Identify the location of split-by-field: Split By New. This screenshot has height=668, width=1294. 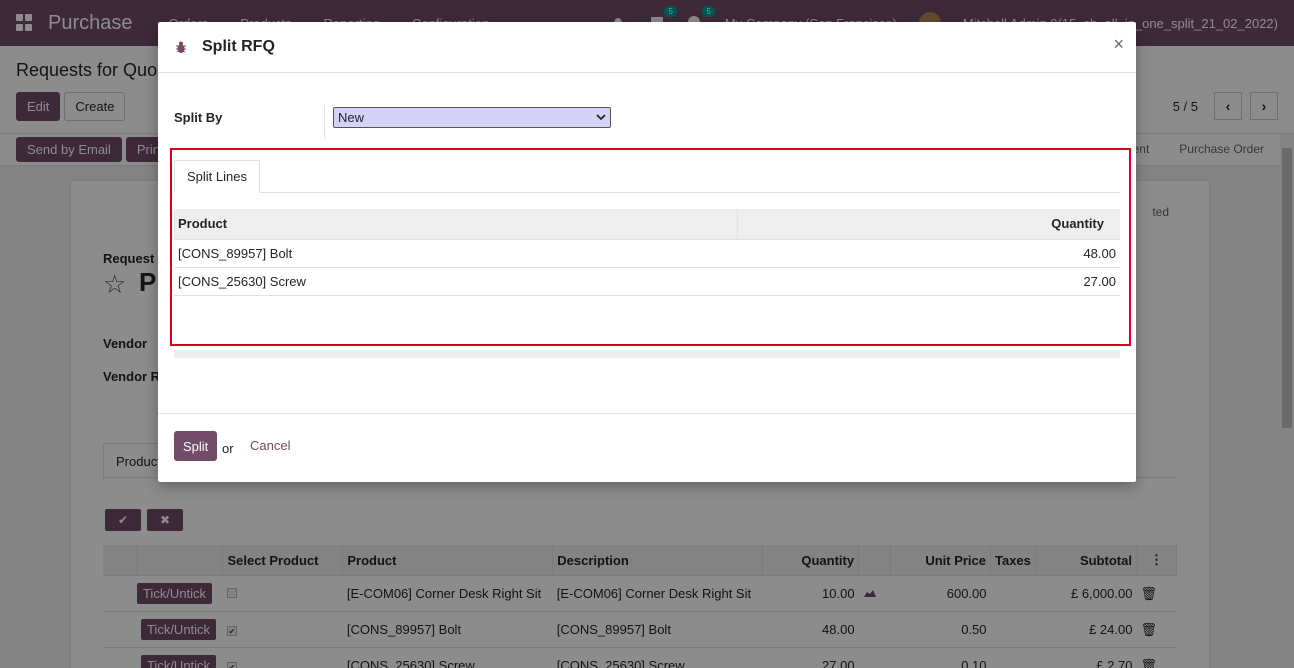
(394, 122).